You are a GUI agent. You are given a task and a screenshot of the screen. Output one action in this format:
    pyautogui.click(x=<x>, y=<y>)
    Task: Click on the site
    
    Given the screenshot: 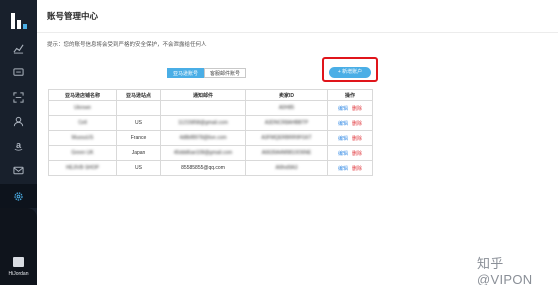 What is the action you would take?
    pyautogui.click(x=138, y=108)
    